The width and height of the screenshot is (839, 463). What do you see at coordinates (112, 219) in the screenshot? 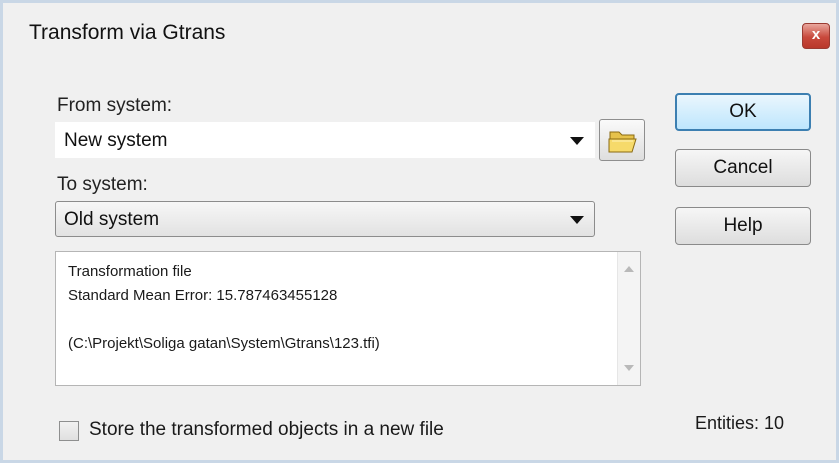
I see `to-system-value: Old system` at bounding box center [112, 219].